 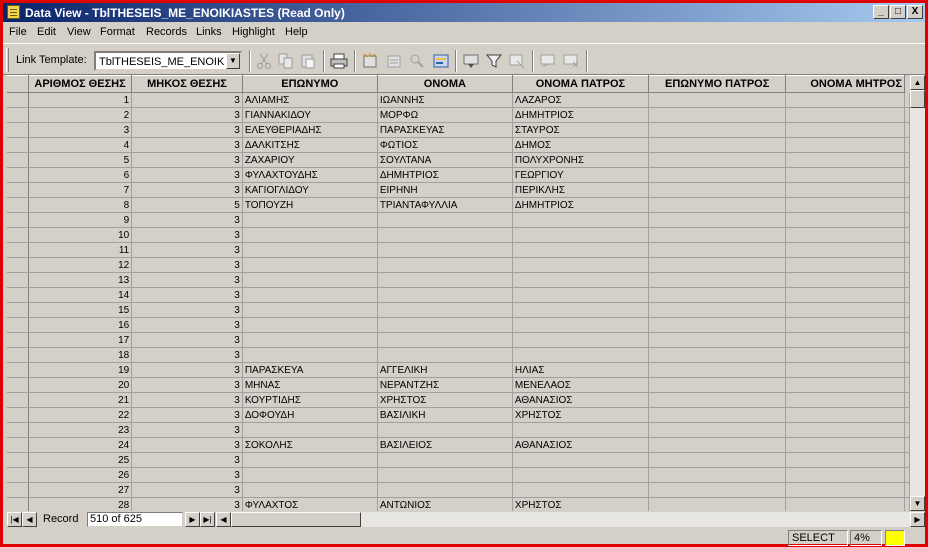 What do you see at coordinates (209, 32) in the screenshot?
I see `menu-links: Links` at bounding box center [209, 32].